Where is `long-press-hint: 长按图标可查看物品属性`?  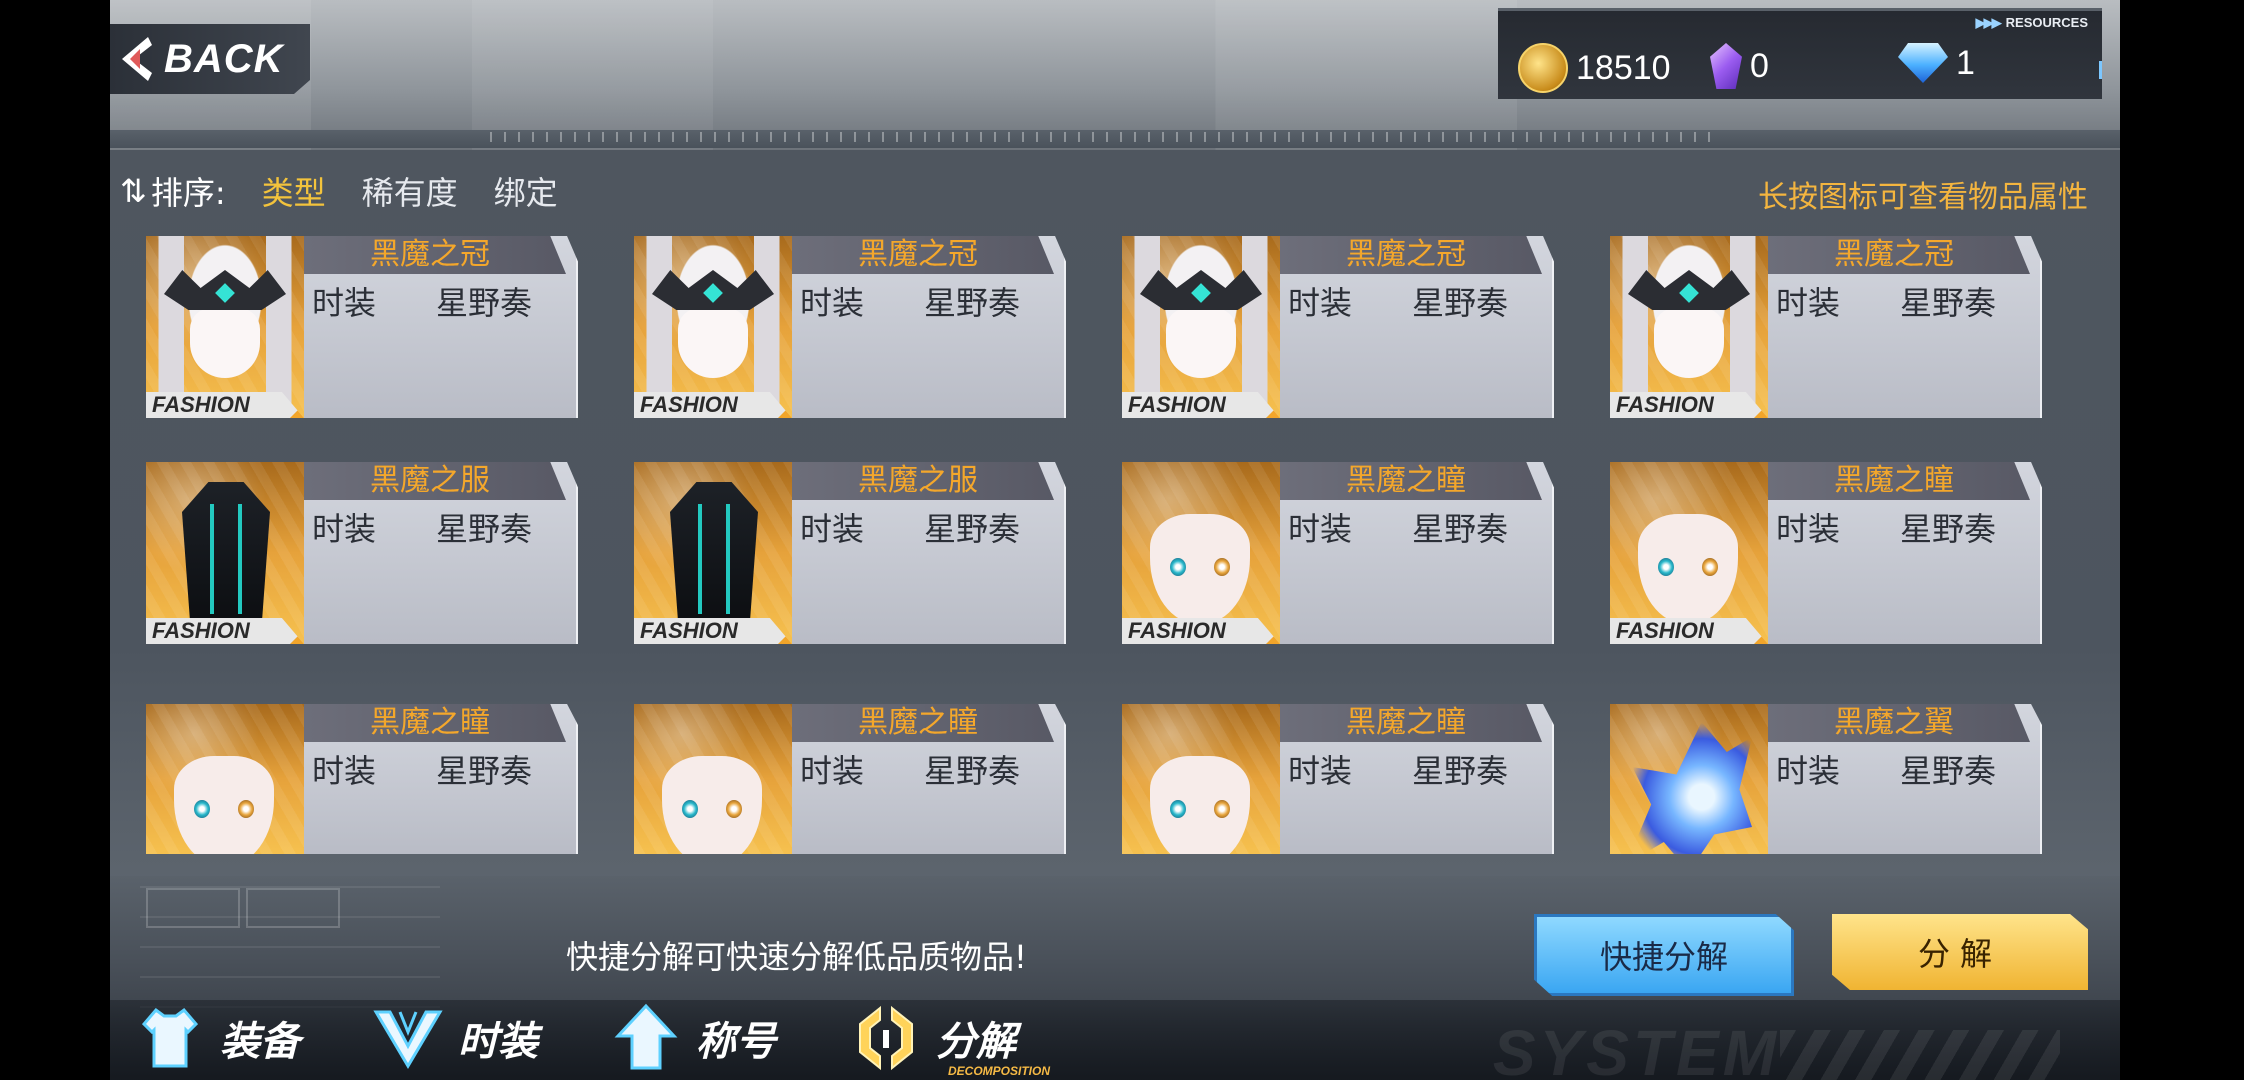 long-press-hint: 长按图标可查看物品属性 is located at coordinates (1923, 197).